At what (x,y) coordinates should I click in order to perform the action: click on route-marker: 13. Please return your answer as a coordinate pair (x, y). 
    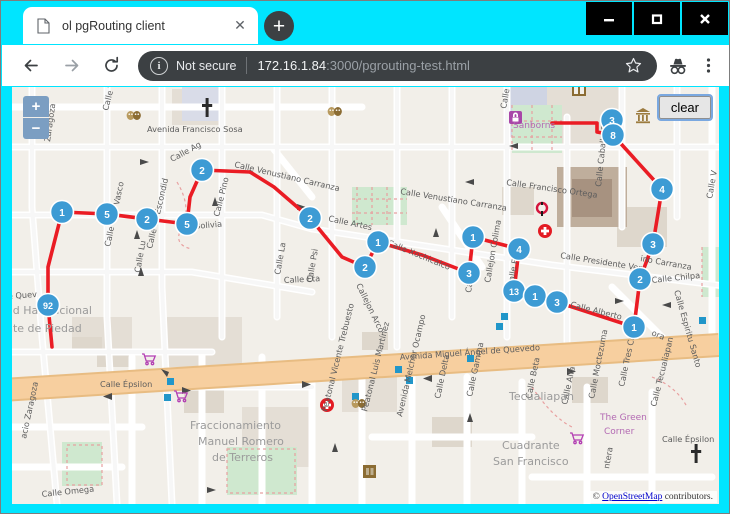
    Looking at the image, I should click on (514, 291).